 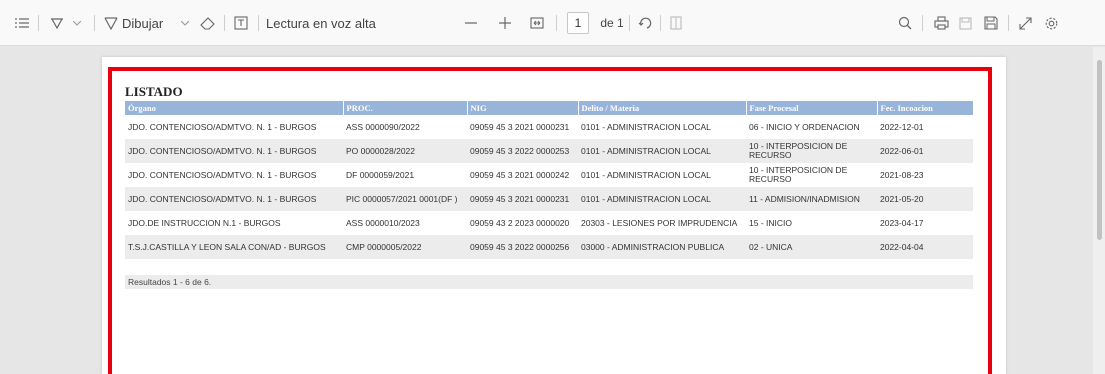 I want to click on page-number-input: 1, so click(x=578, y=23).